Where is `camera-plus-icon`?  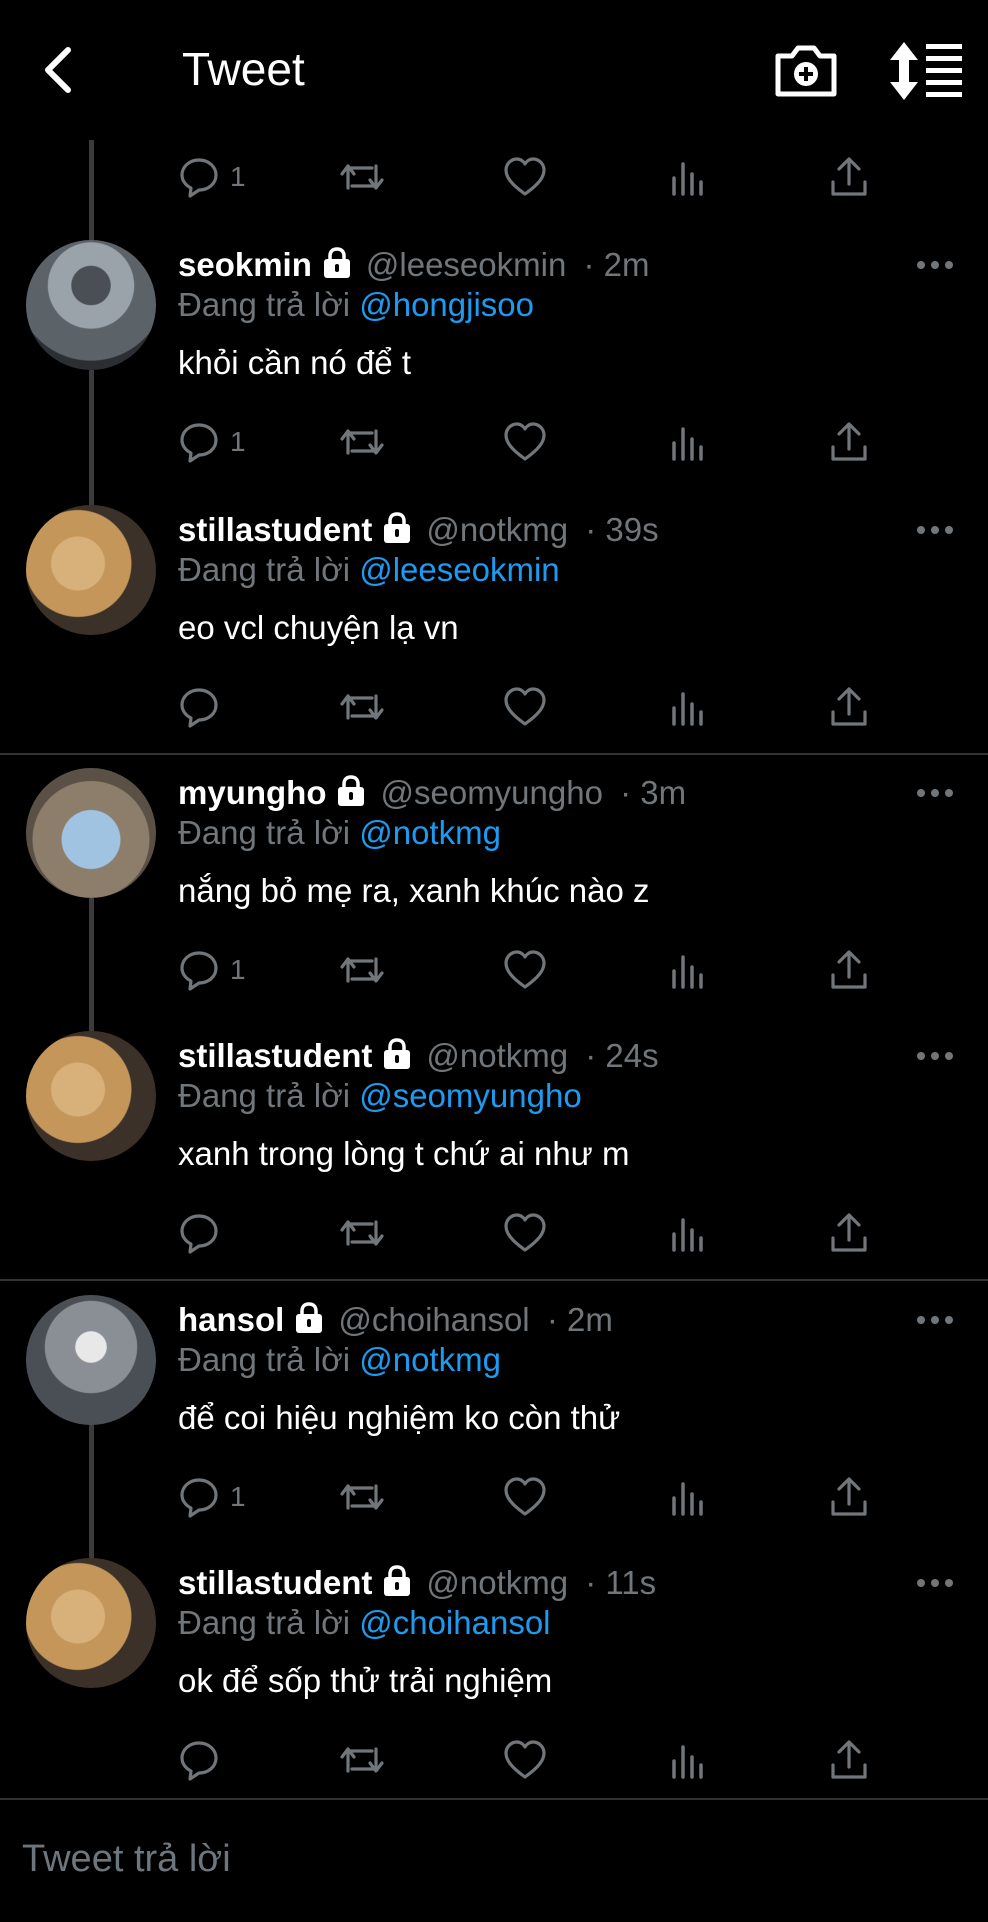
camera-plus-icon is located at coordinates (806, 70).